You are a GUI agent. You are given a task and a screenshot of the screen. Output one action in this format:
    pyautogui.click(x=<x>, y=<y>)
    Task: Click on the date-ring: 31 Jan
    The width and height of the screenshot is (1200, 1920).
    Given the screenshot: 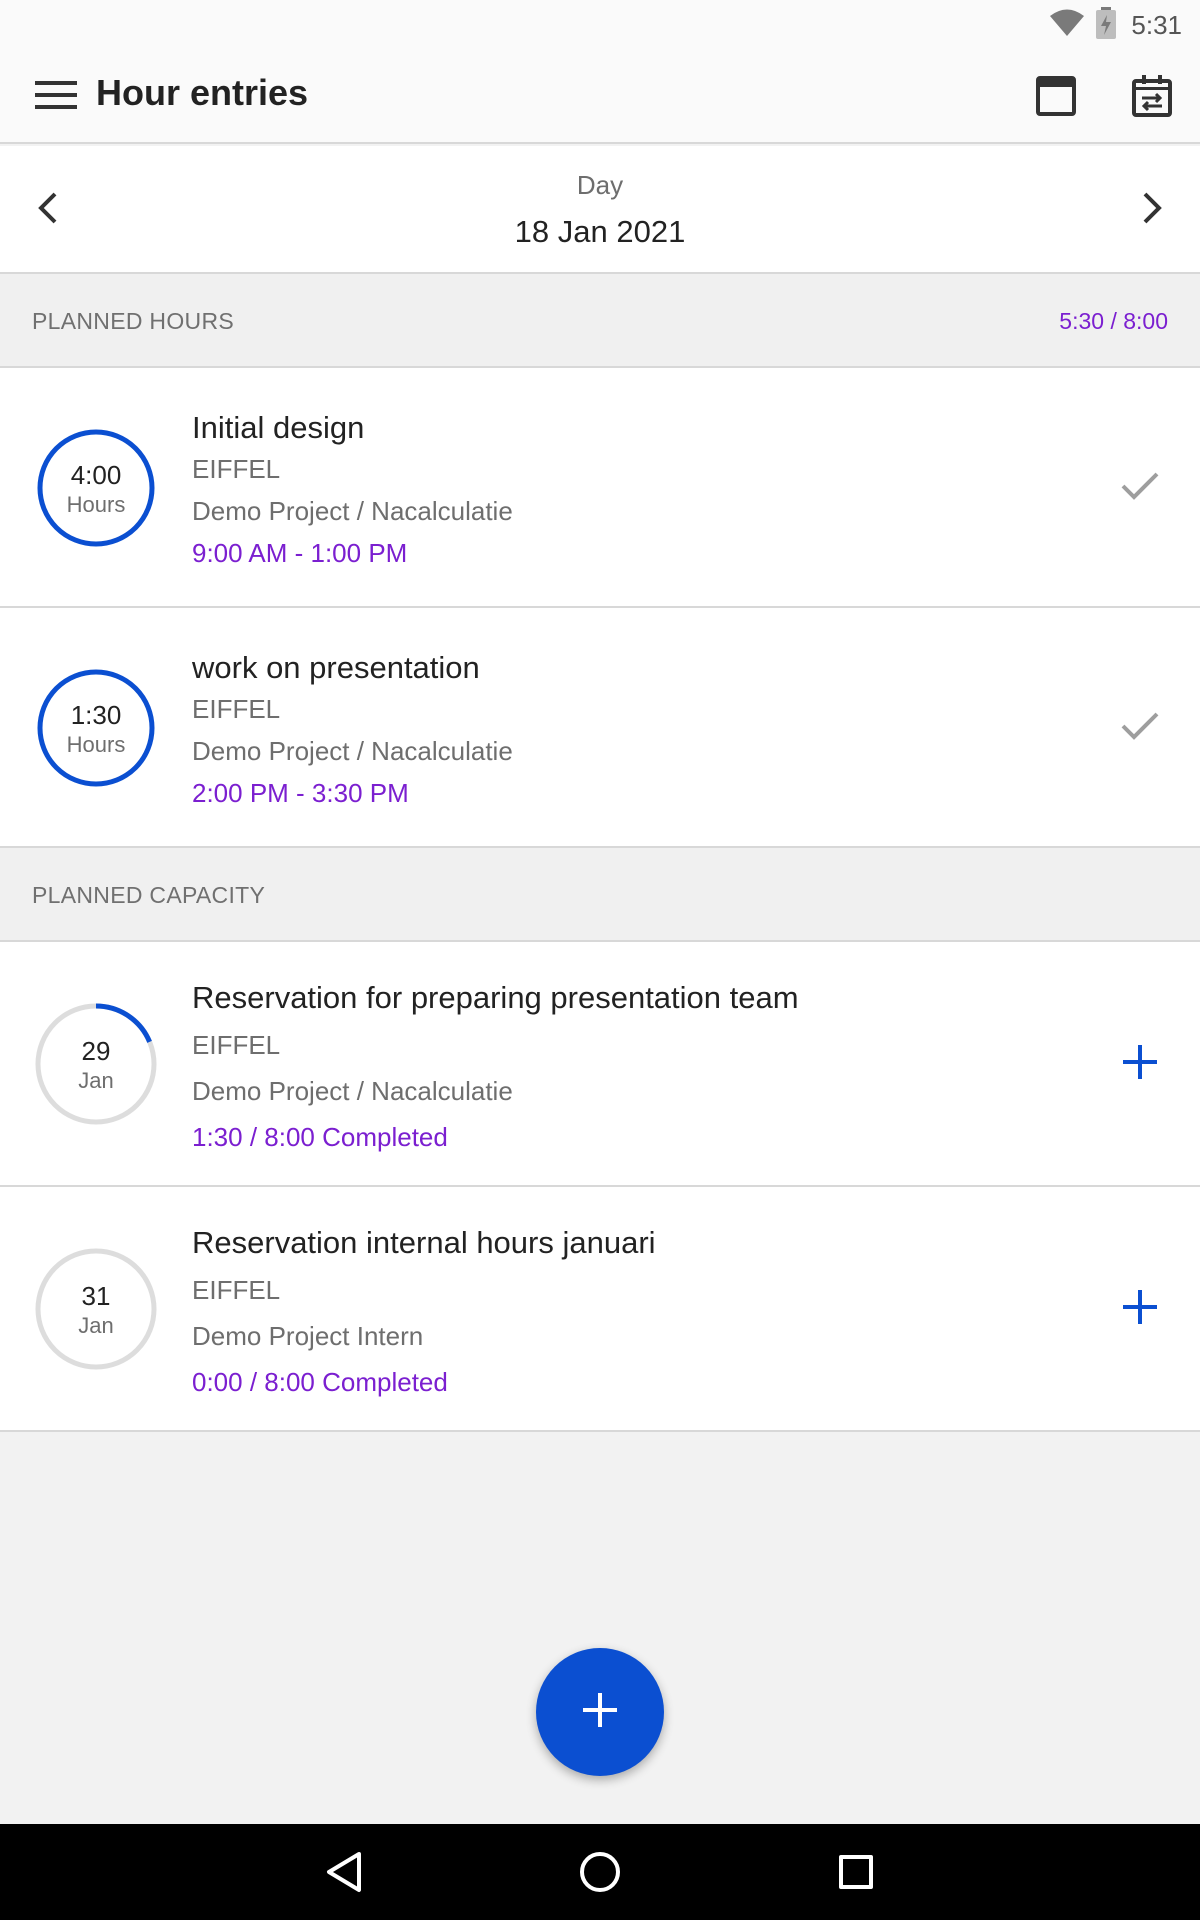 What is the action you would take?
    pyautogui.click(x=96, y=1309)
    